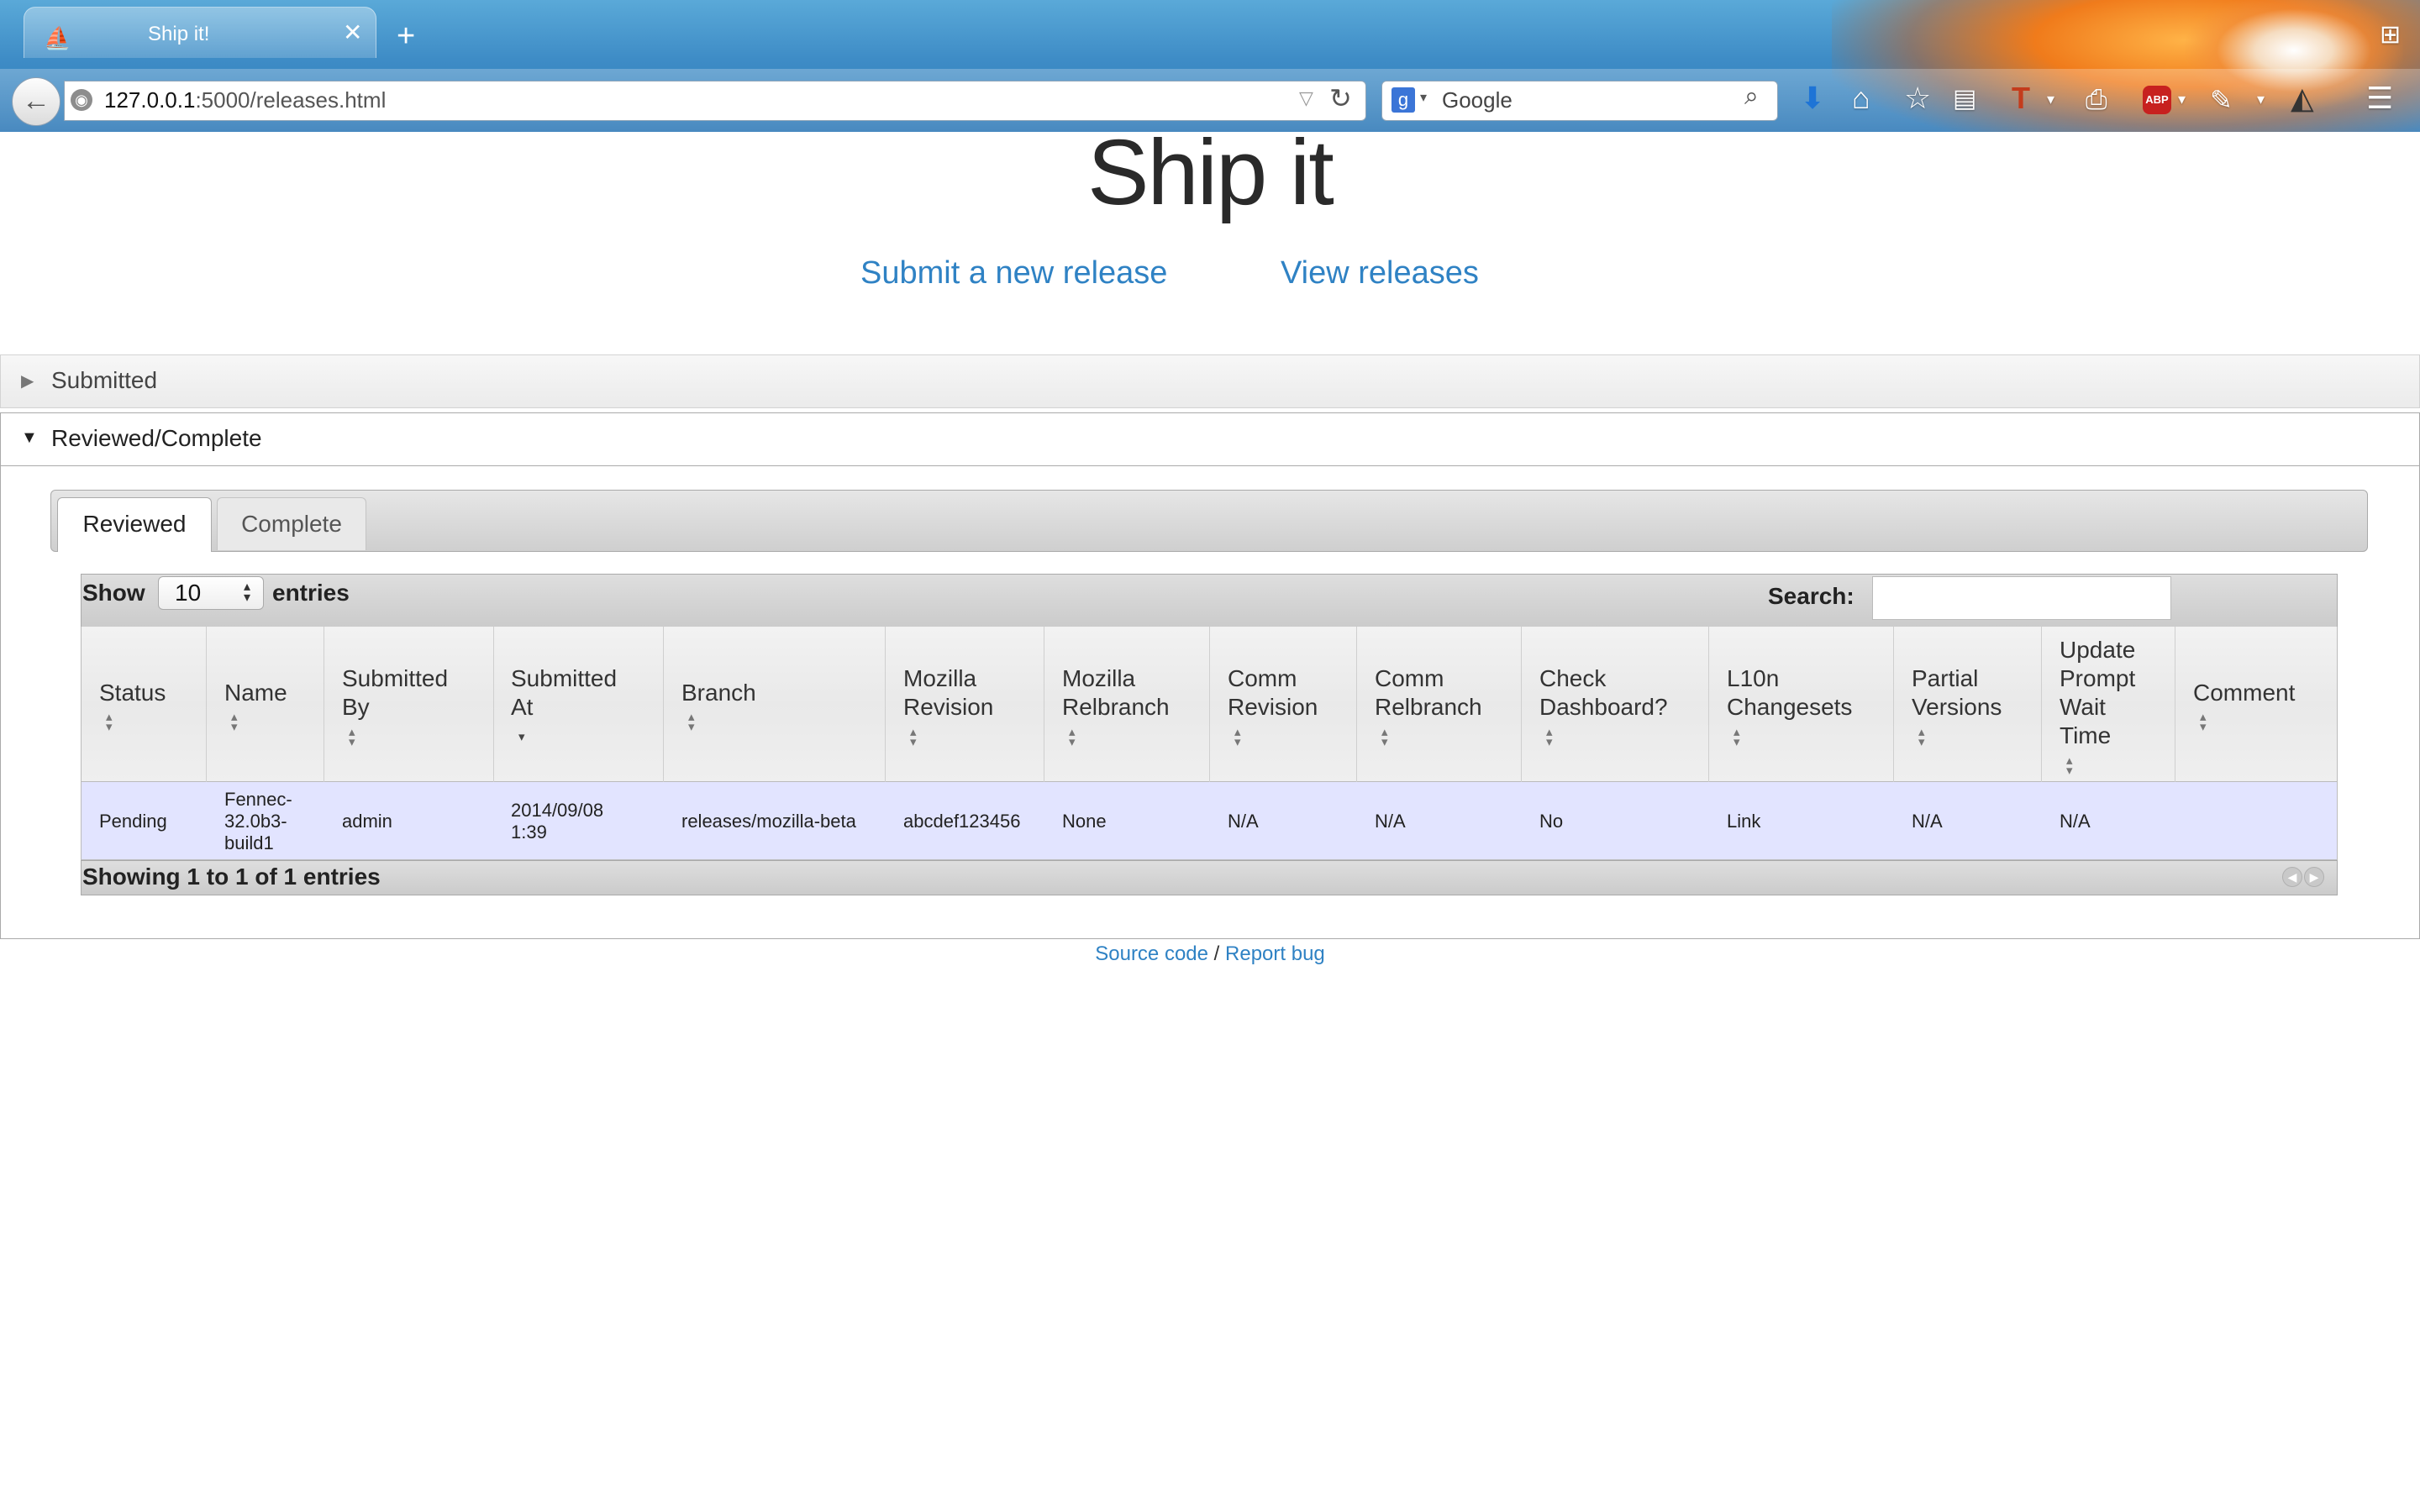 This screenshot has width=2420, height=1512. What do you see at coordinates (29, 437) in the screenshot?
I see `caret-down-icon: ▼` at bounding box center [29, 437].